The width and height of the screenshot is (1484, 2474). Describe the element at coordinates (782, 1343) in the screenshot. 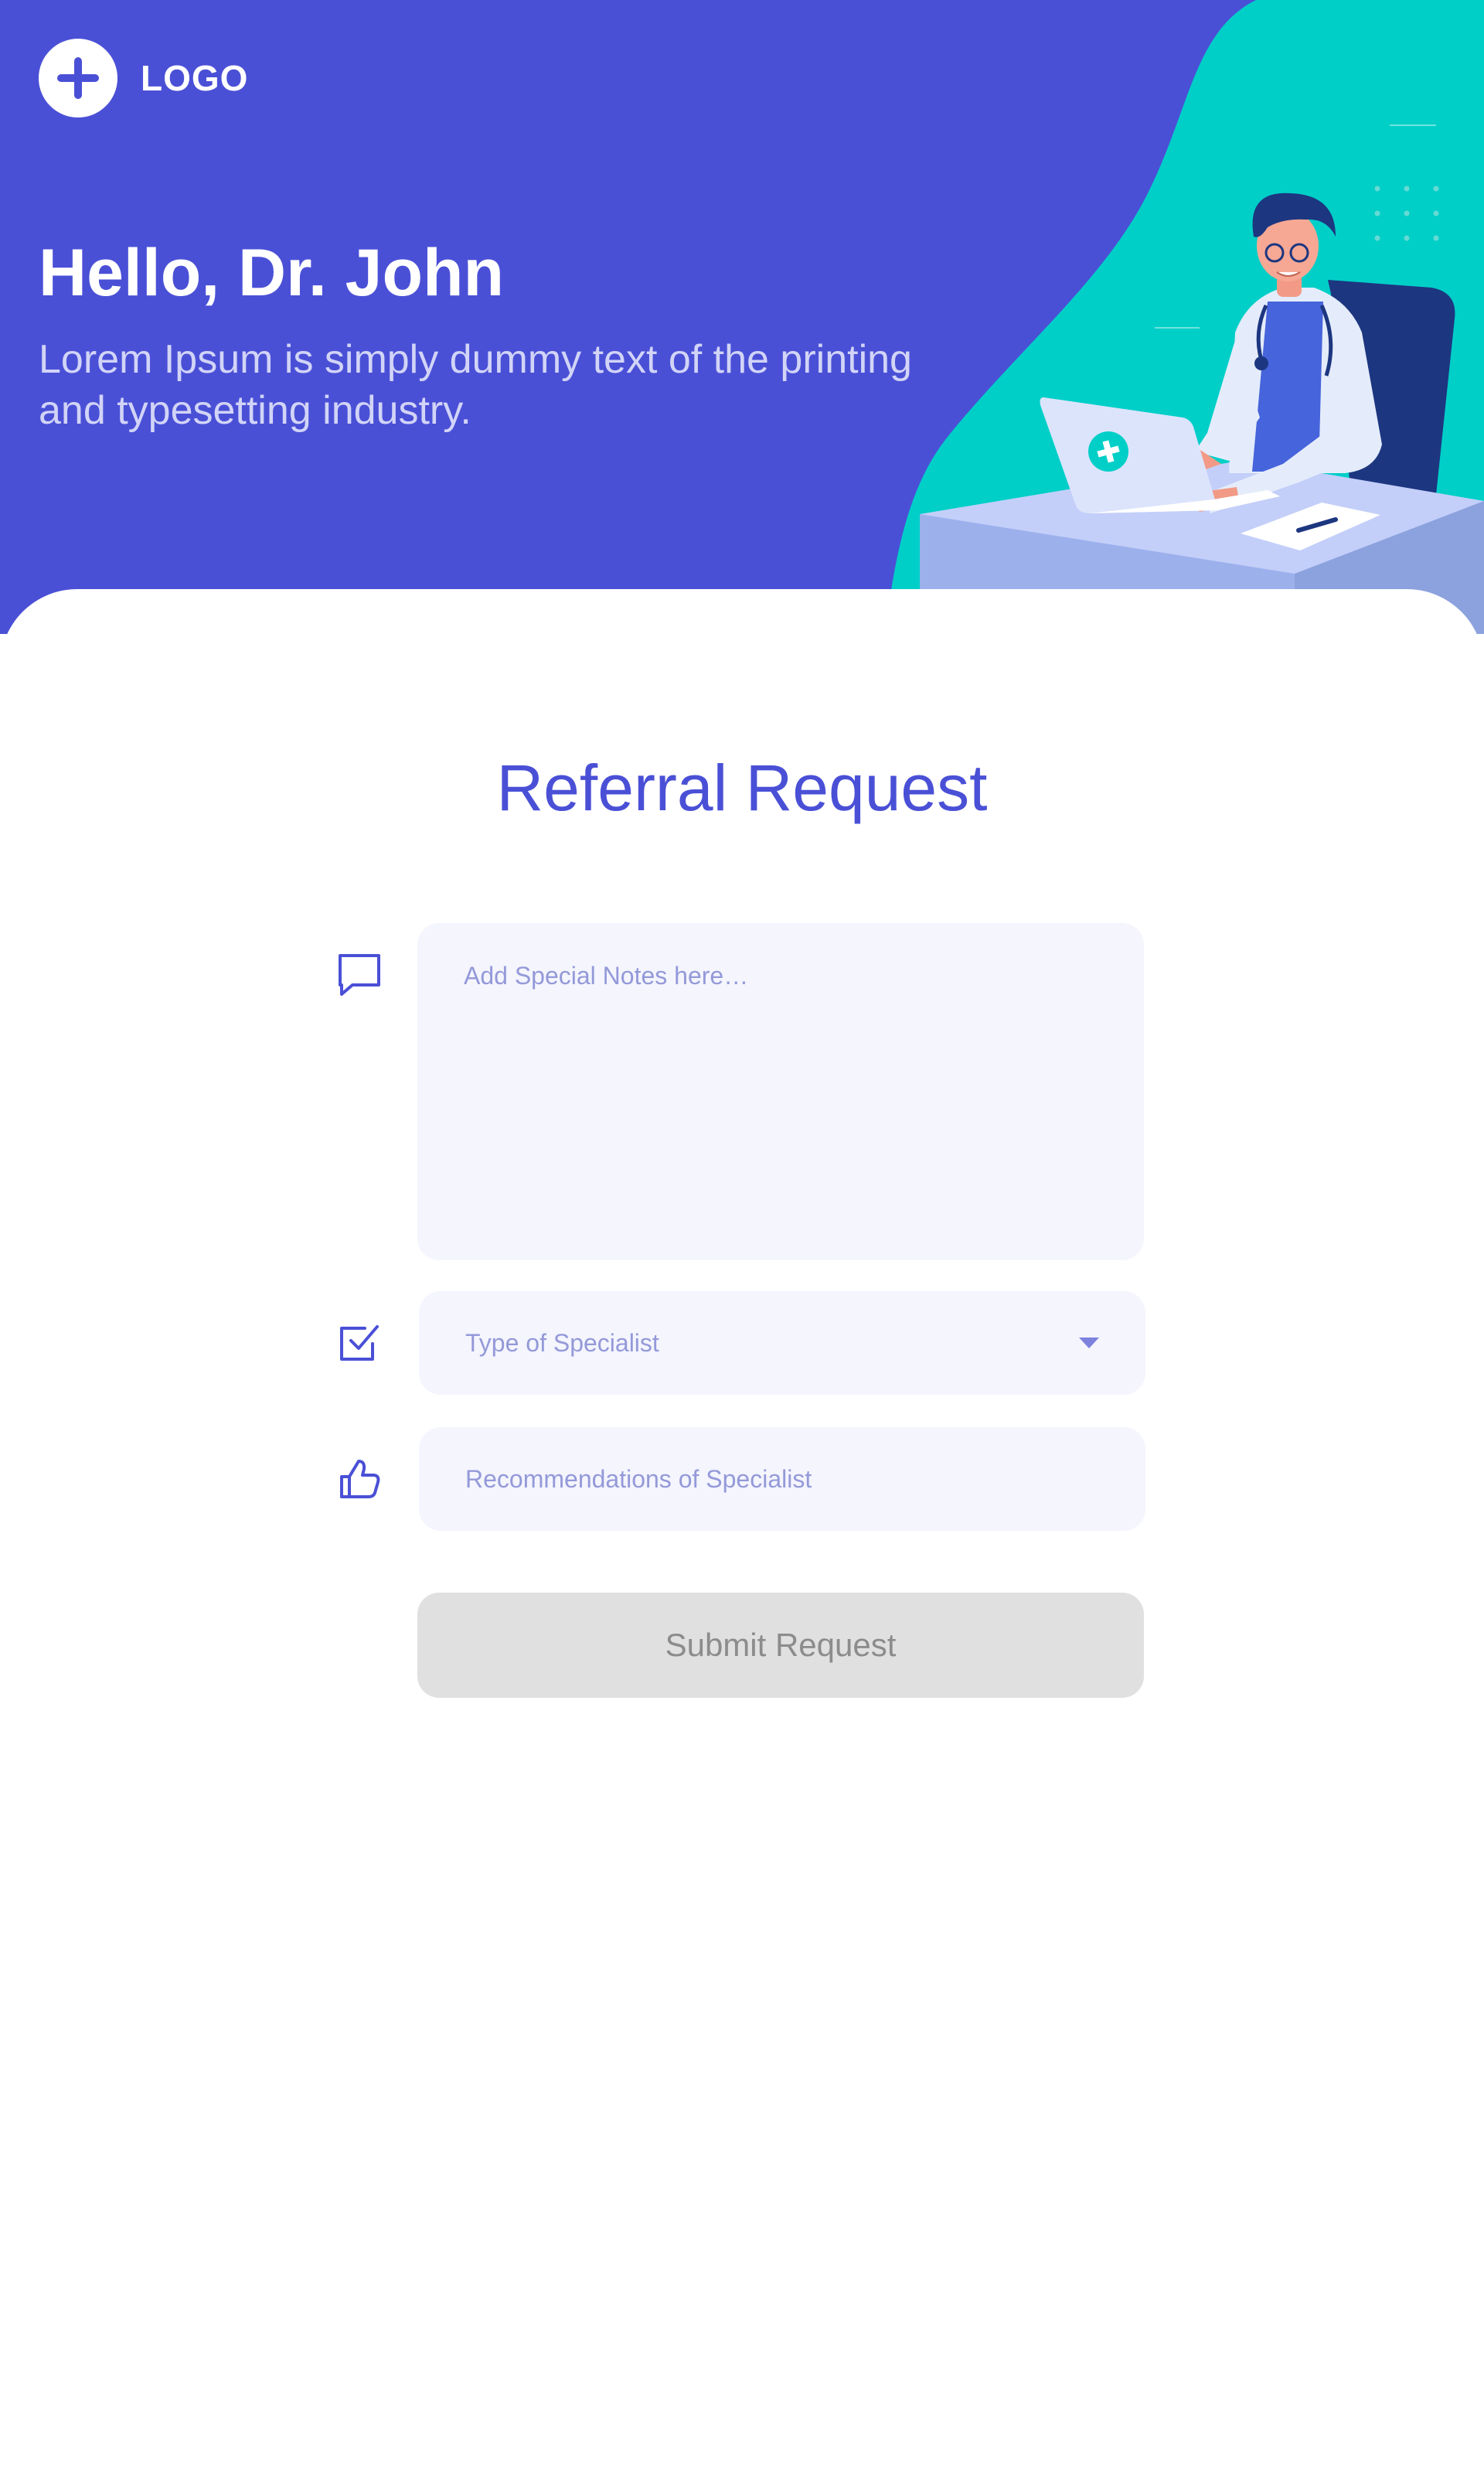

I see `specialist-type-select: Type of Specialist` at that location.